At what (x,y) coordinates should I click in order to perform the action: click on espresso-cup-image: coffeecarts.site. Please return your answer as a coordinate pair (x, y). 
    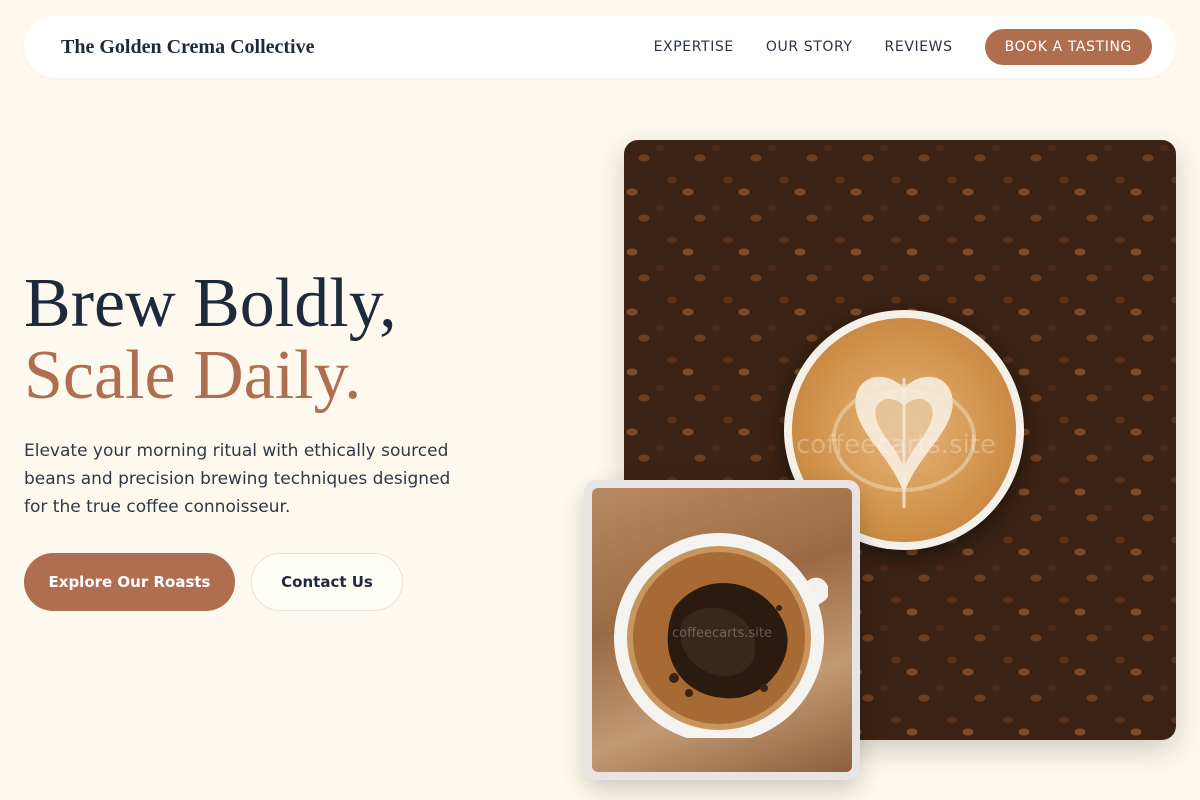
    Looking at the image, I should click on (722, 630).